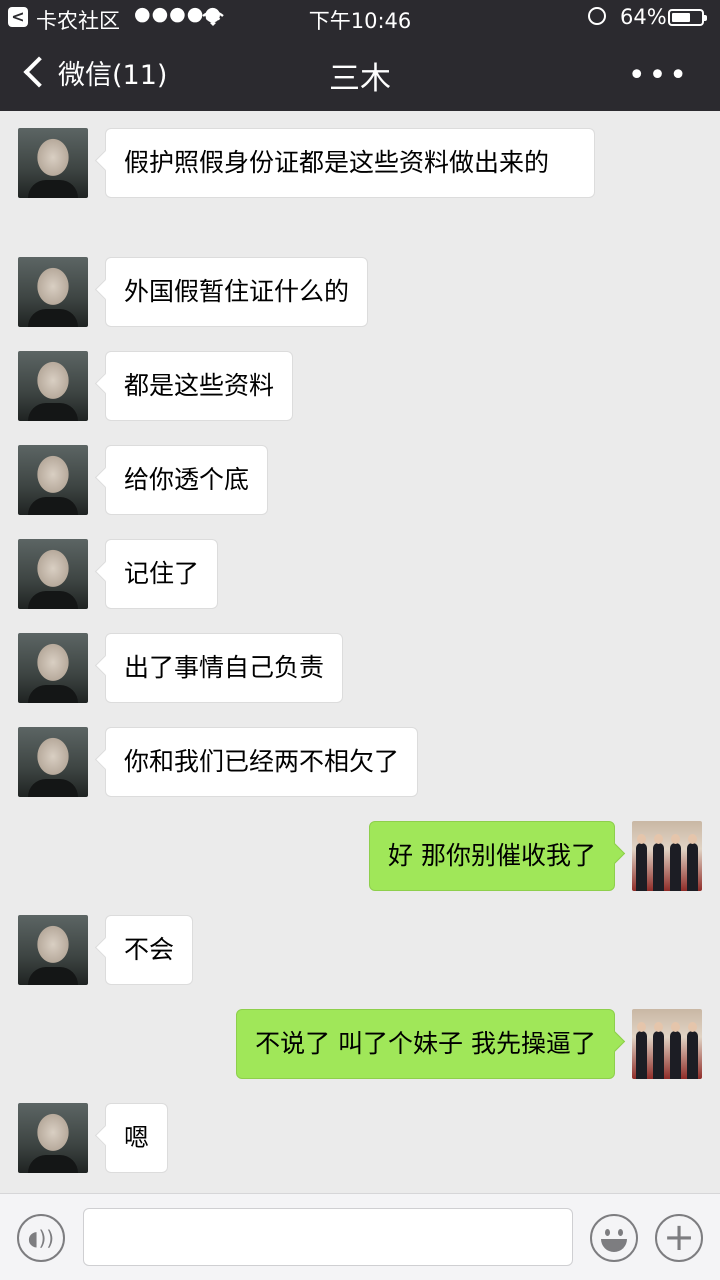 The height and width of the screenshot is (1280, 720). Describe the element at coordinates (328, 1237) in the screenshot. I see `message-input` at that location.